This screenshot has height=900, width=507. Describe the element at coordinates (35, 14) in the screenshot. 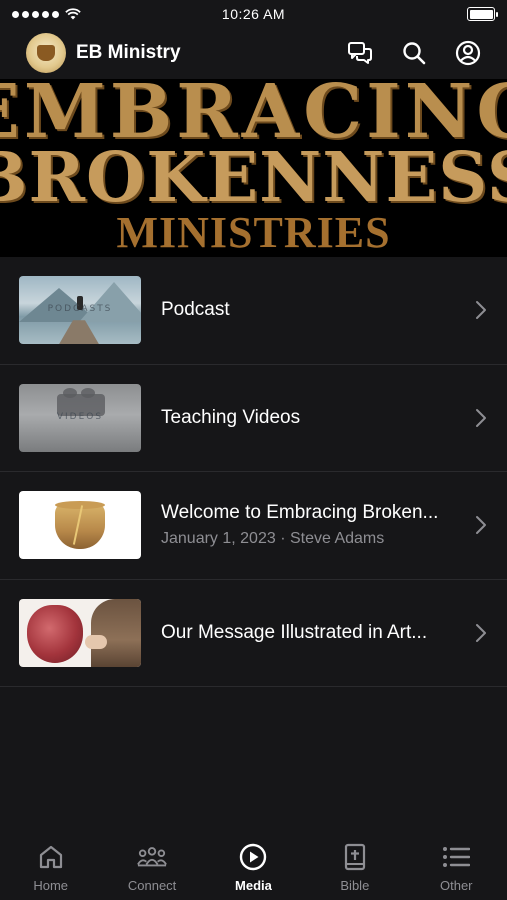

I see `signal-icon` at that location.